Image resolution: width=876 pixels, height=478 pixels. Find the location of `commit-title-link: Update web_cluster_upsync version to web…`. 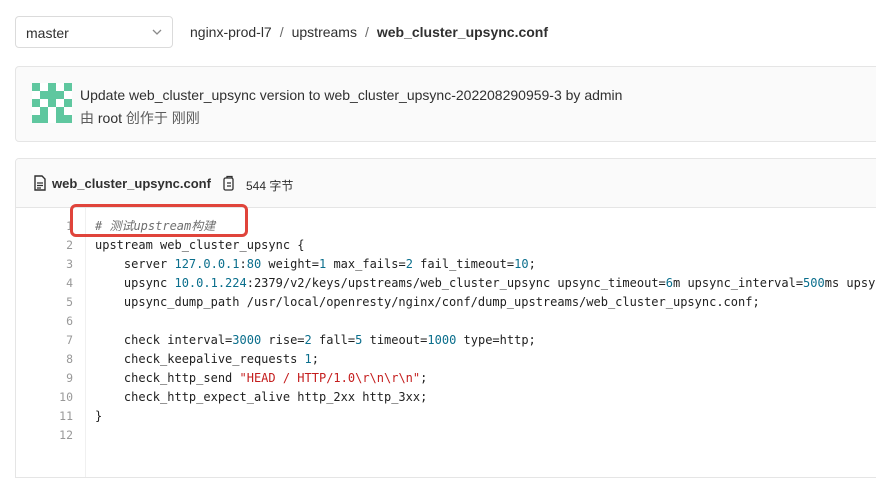

commit-title-link: Update web_cluster_upsync version to web… is located at coordinates (351, 95).